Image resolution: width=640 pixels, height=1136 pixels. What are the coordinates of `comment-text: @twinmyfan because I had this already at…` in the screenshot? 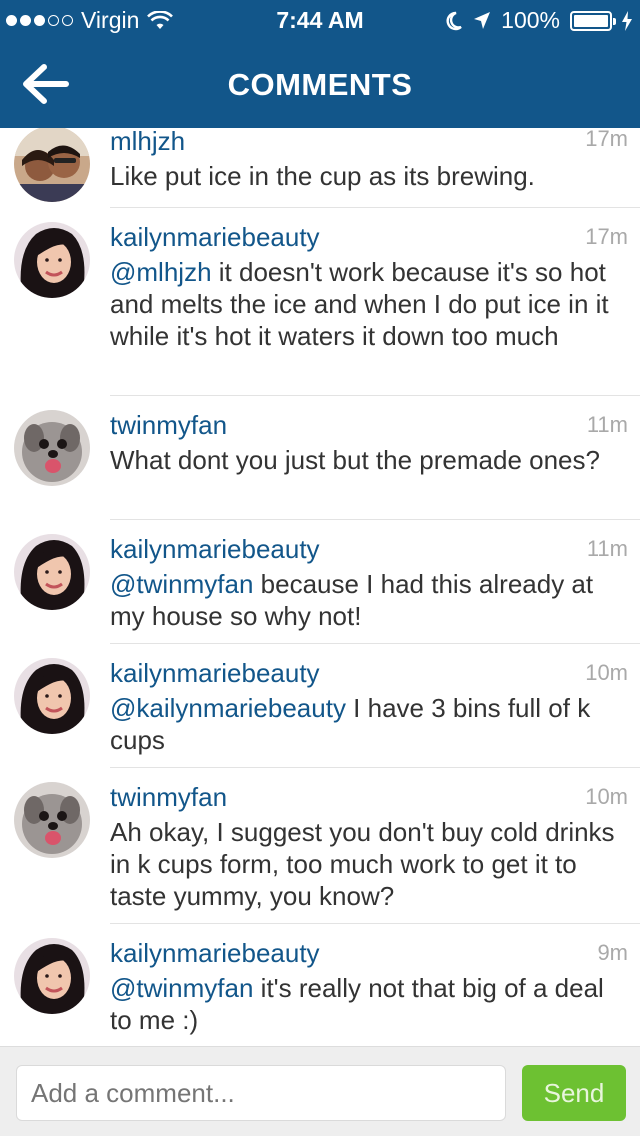 It's located at (370, 600).